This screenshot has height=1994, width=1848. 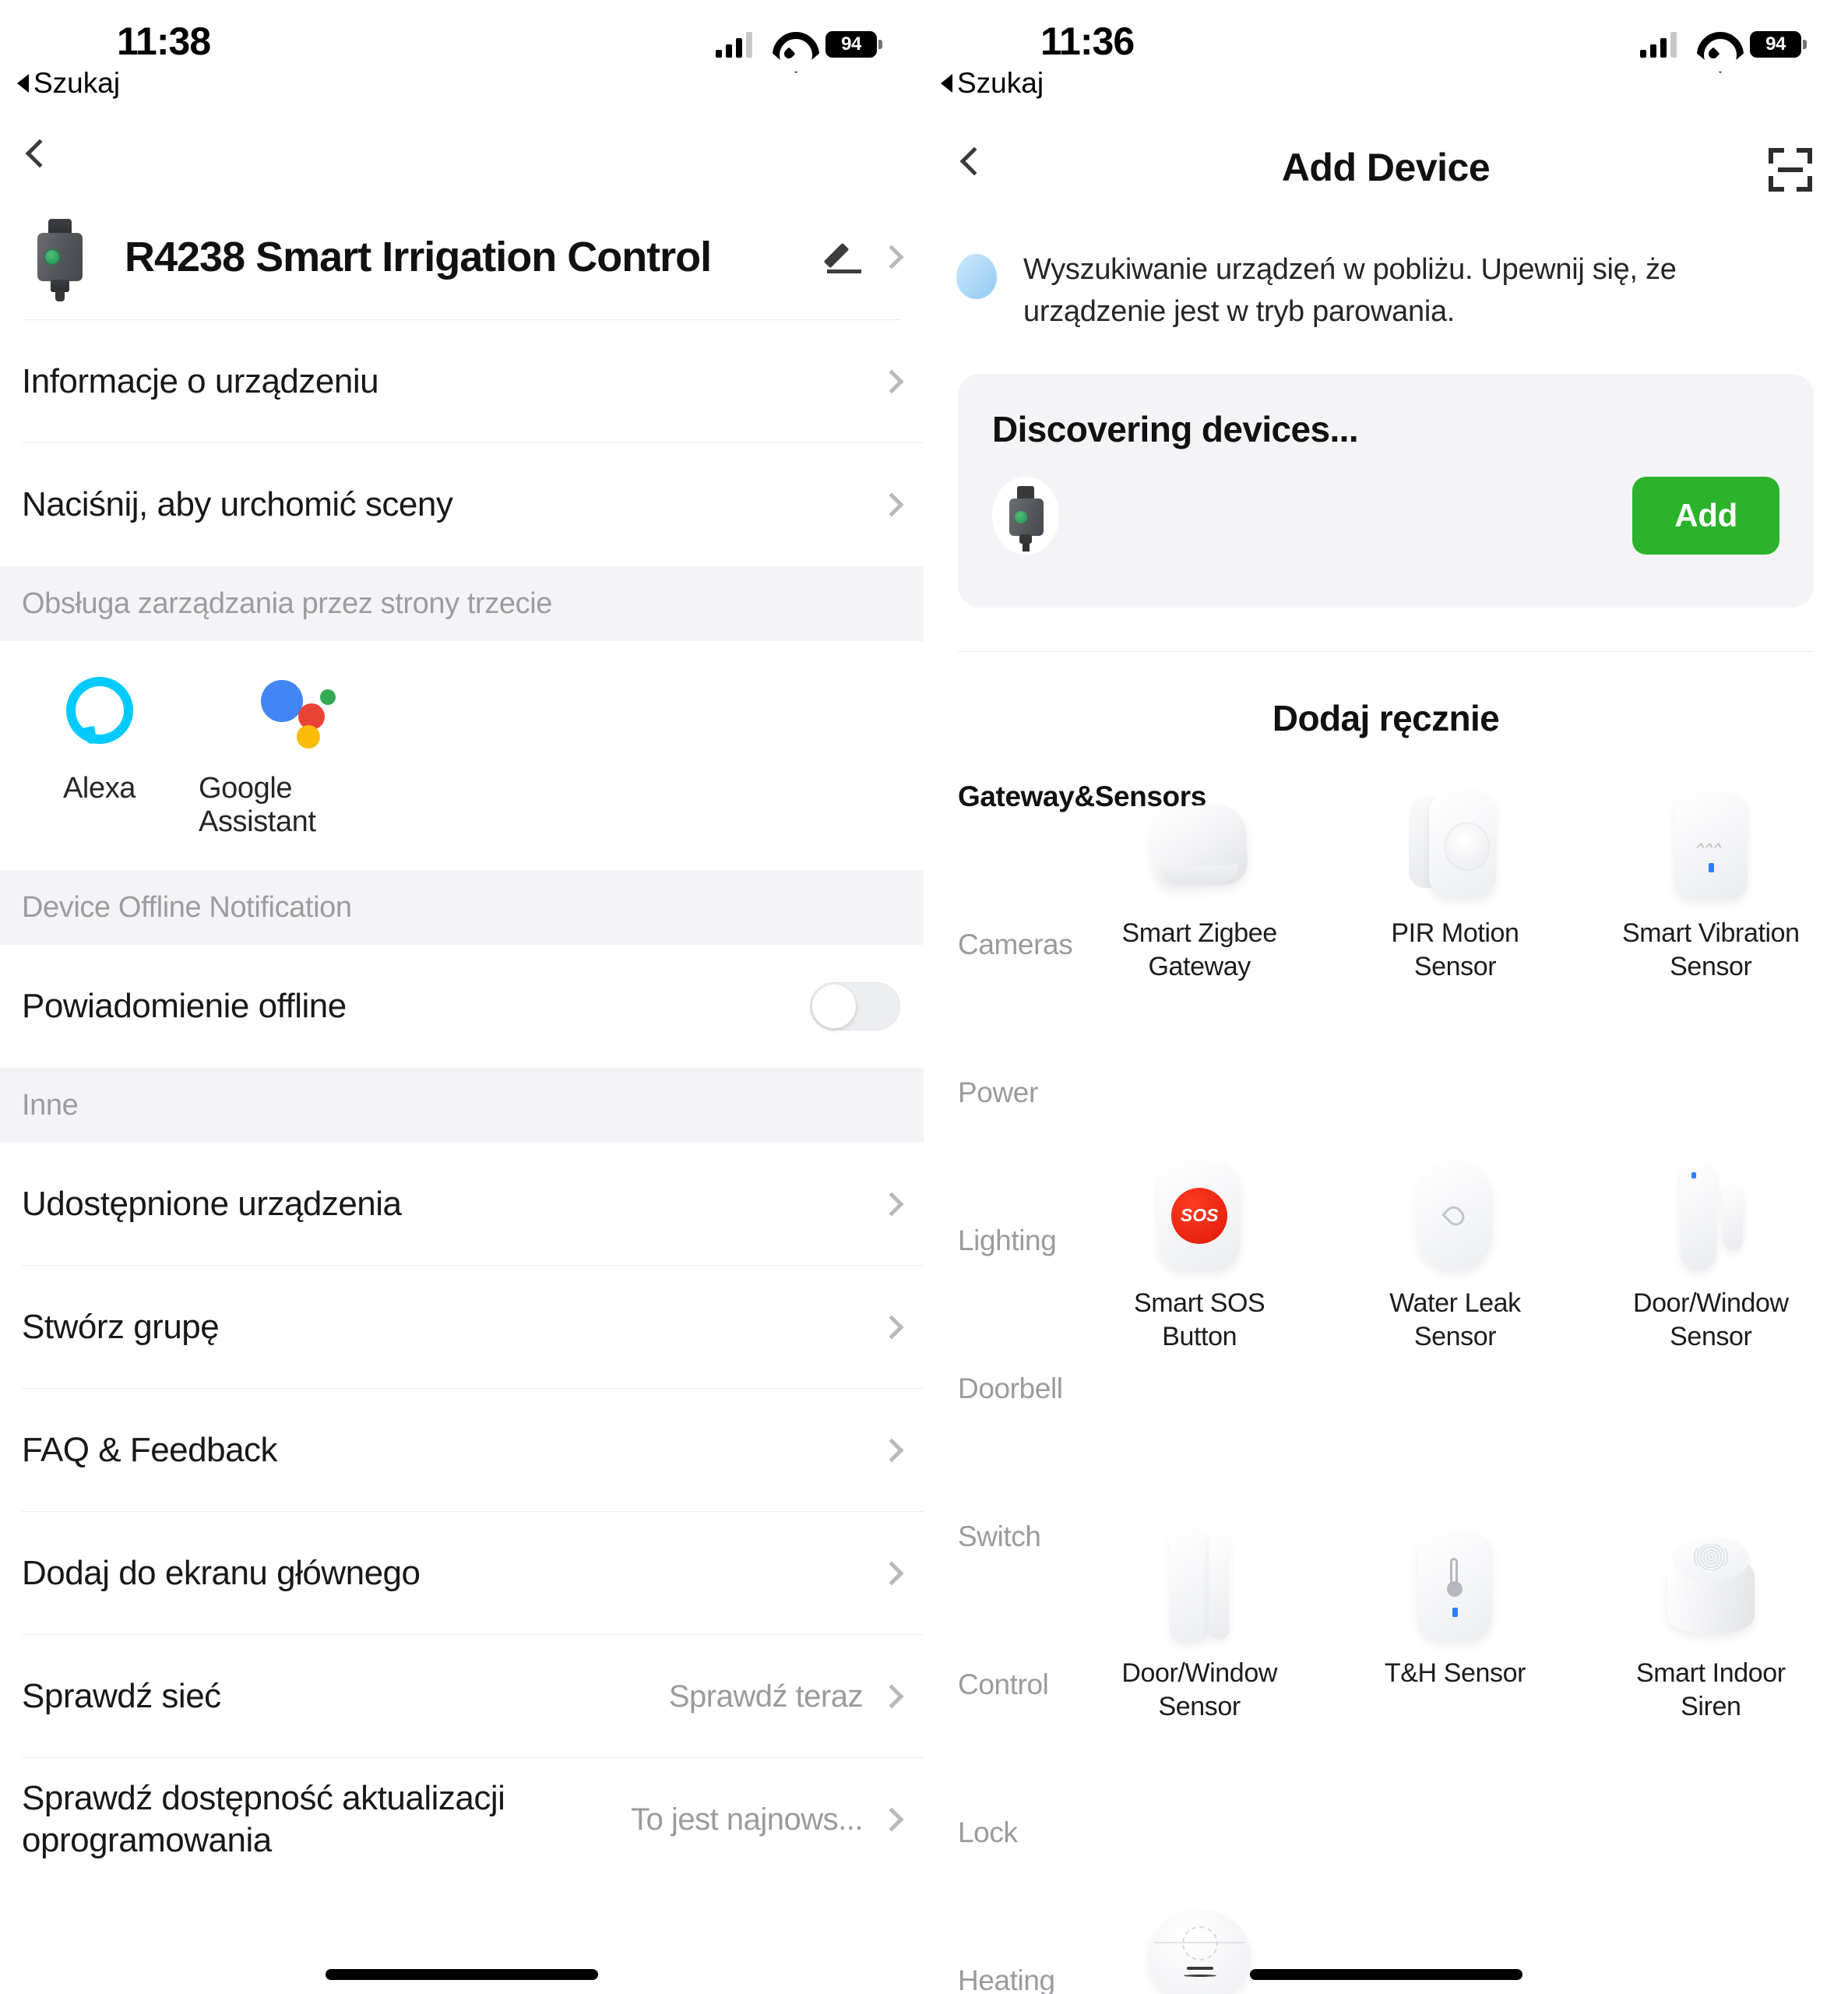 I want to click on row-faq-feedback: FAQ & Feedback, so click(x=462, y=1450).